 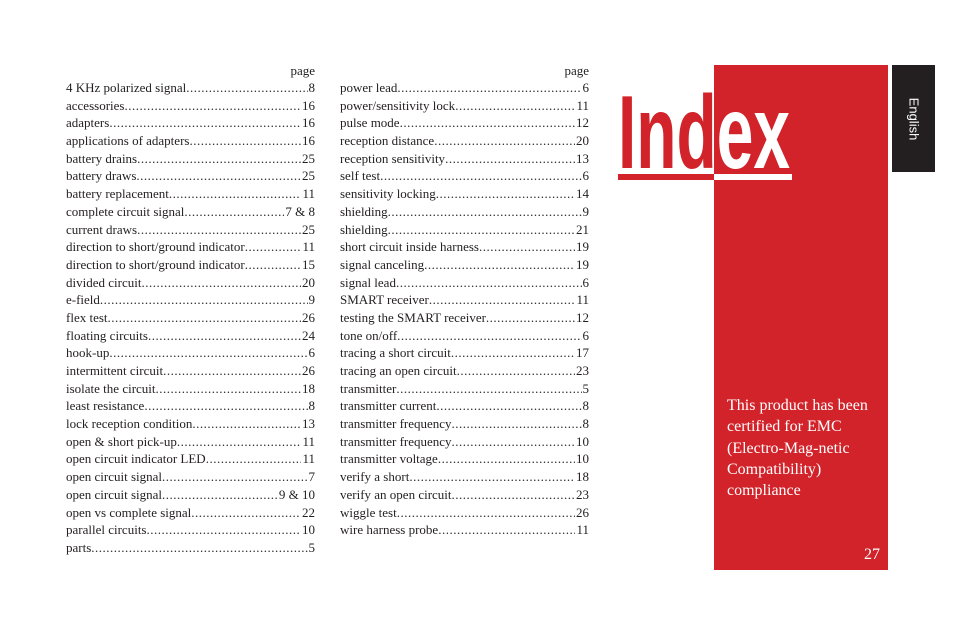 I want to click on index-entry: e-field 9, so click(x=190, y=300).